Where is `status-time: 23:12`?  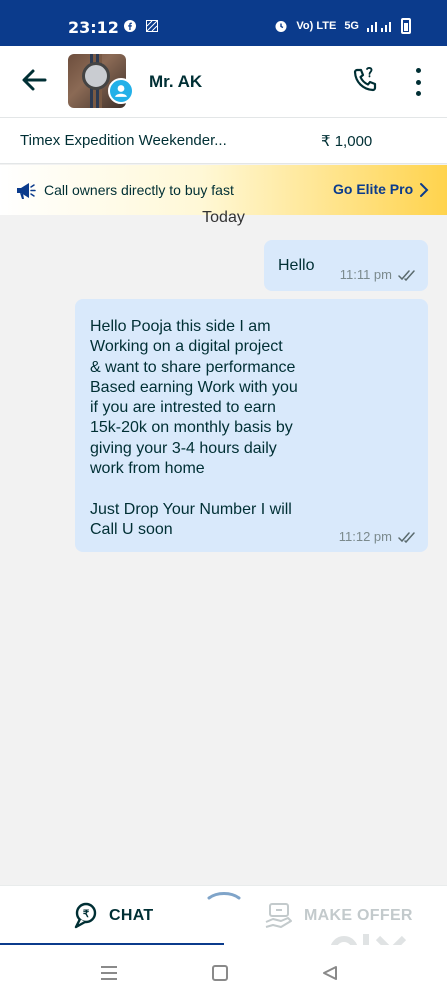 status-time: 23:12 is located at coordinates (93, 27).